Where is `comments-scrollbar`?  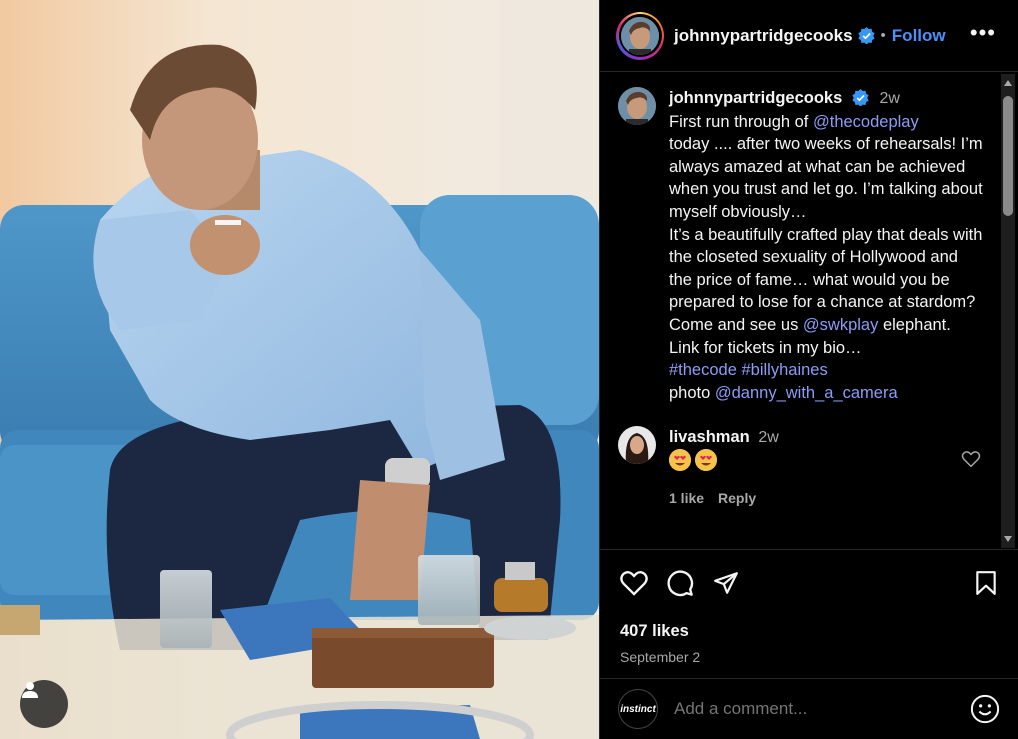
comments-scrollbar is located at coordinates (1008, 311).